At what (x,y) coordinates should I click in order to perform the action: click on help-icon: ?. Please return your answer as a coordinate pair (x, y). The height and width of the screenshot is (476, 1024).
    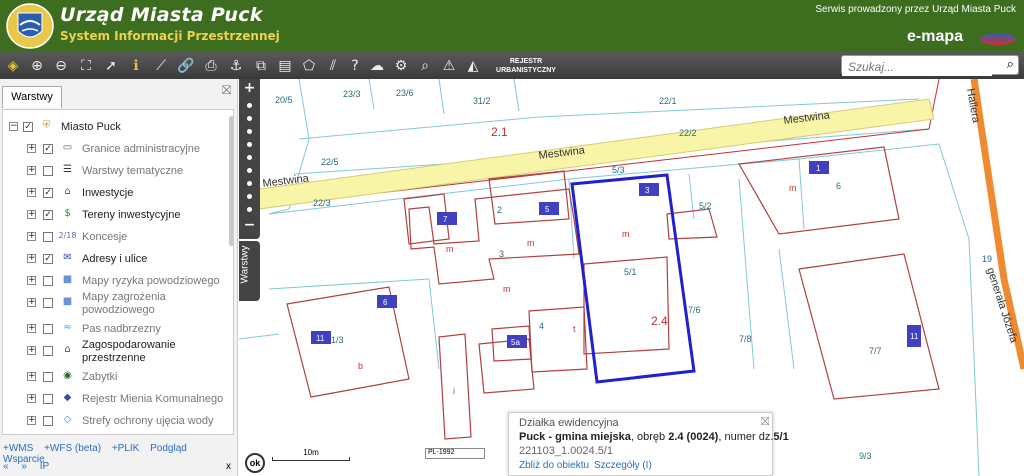
    Looking at the image, I should click on (355, 66).